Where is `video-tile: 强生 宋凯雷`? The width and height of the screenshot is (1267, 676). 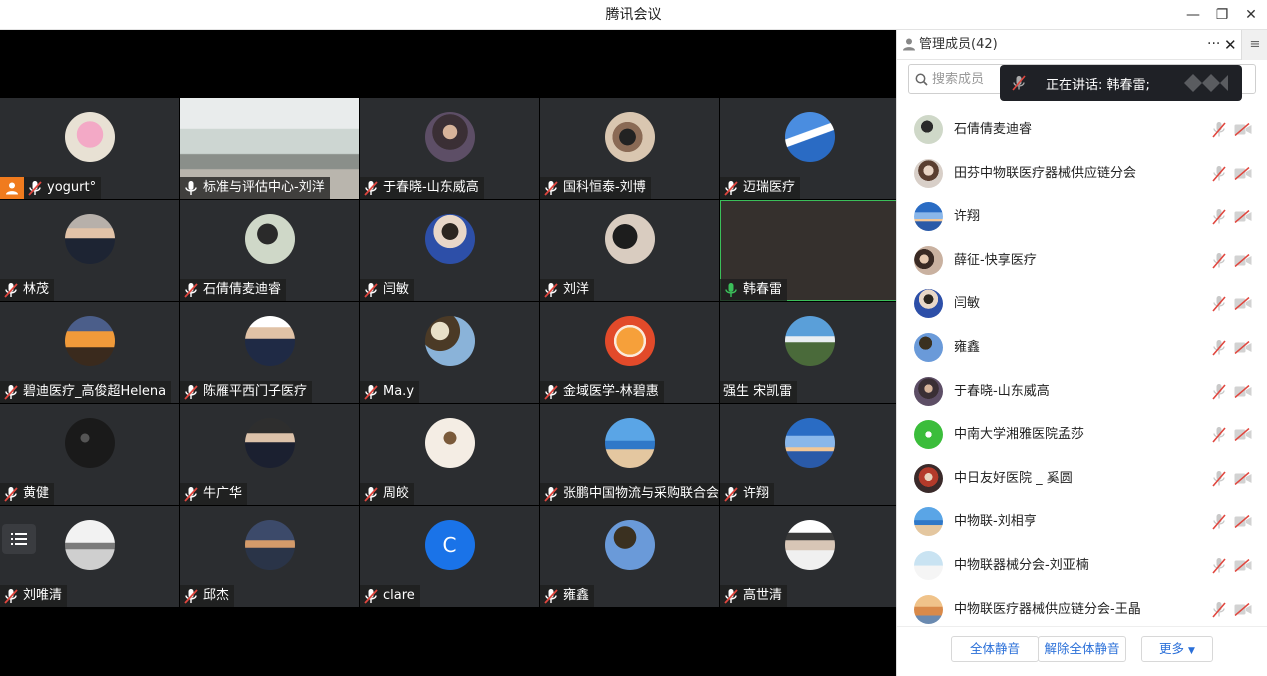 video-tile: 强生 宋凯雷 is located at coordinates (809, 352).